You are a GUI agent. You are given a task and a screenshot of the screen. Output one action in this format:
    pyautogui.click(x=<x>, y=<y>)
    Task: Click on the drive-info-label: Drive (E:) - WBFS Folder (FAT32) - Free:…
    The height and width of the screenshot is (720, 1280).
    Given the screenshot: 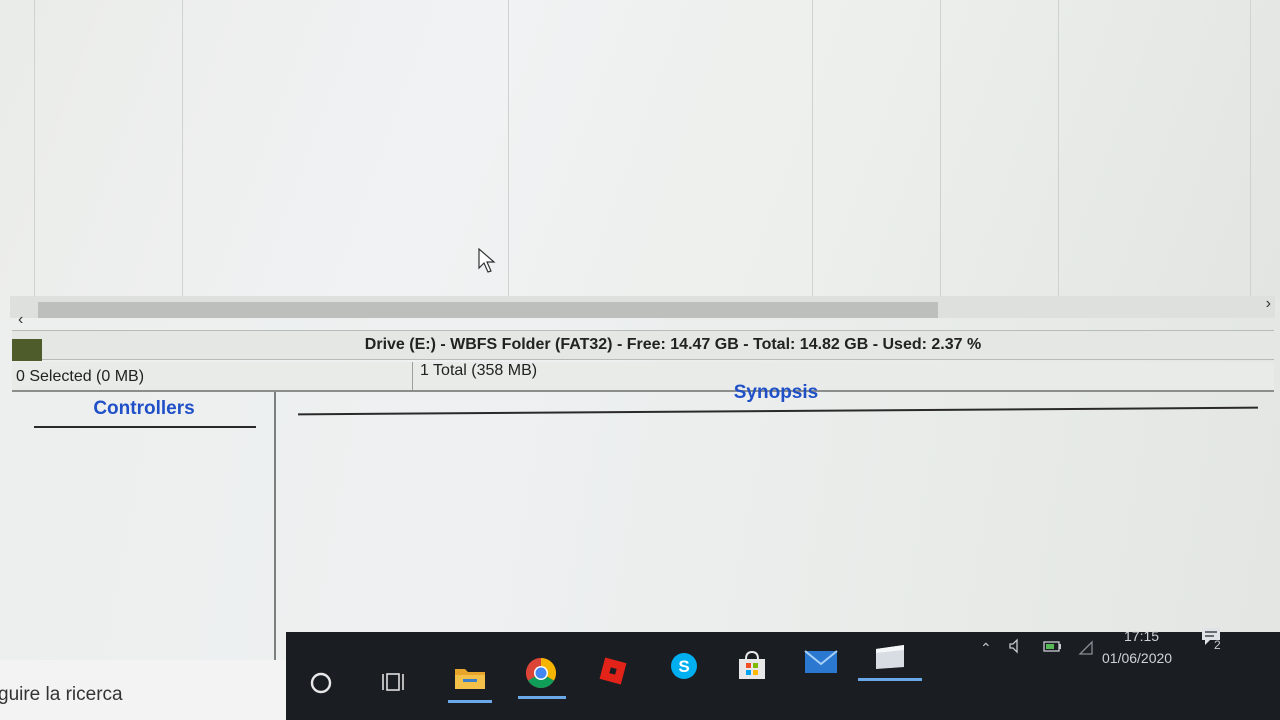 What is the action you would take?
    pyautogui.click(x=673, y=344)
    